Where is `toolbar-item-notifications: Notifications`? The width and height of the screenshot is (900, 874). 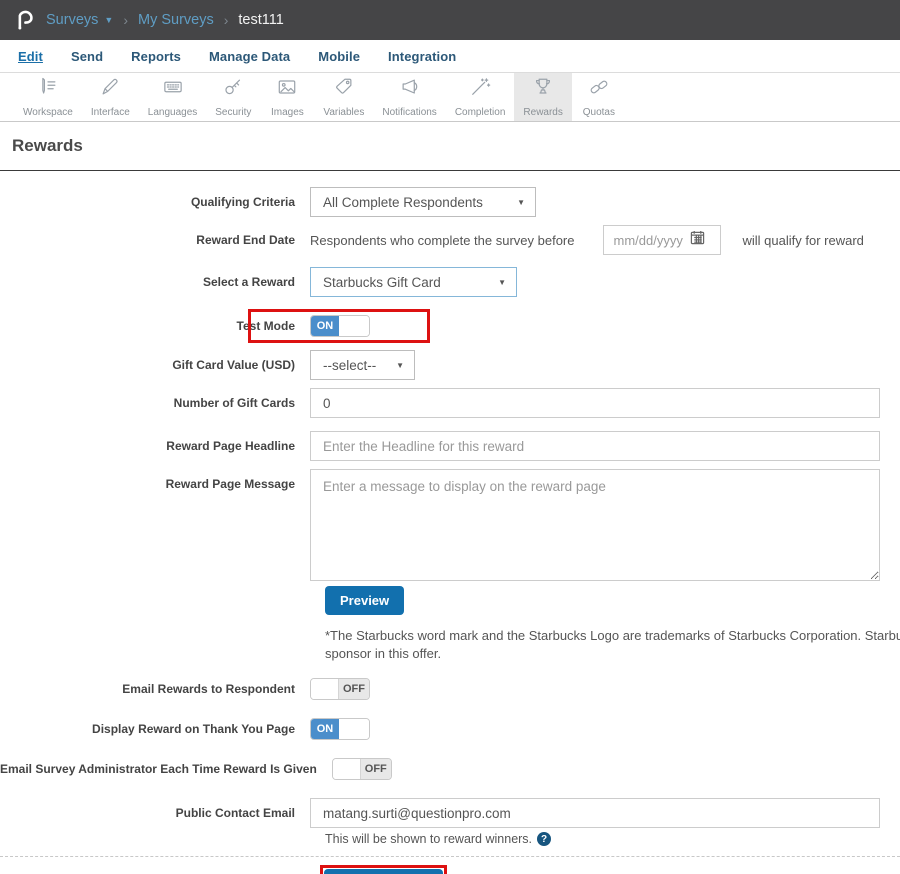
toolbar-item-notifications: Notifications is located at coordinates (409, 97).